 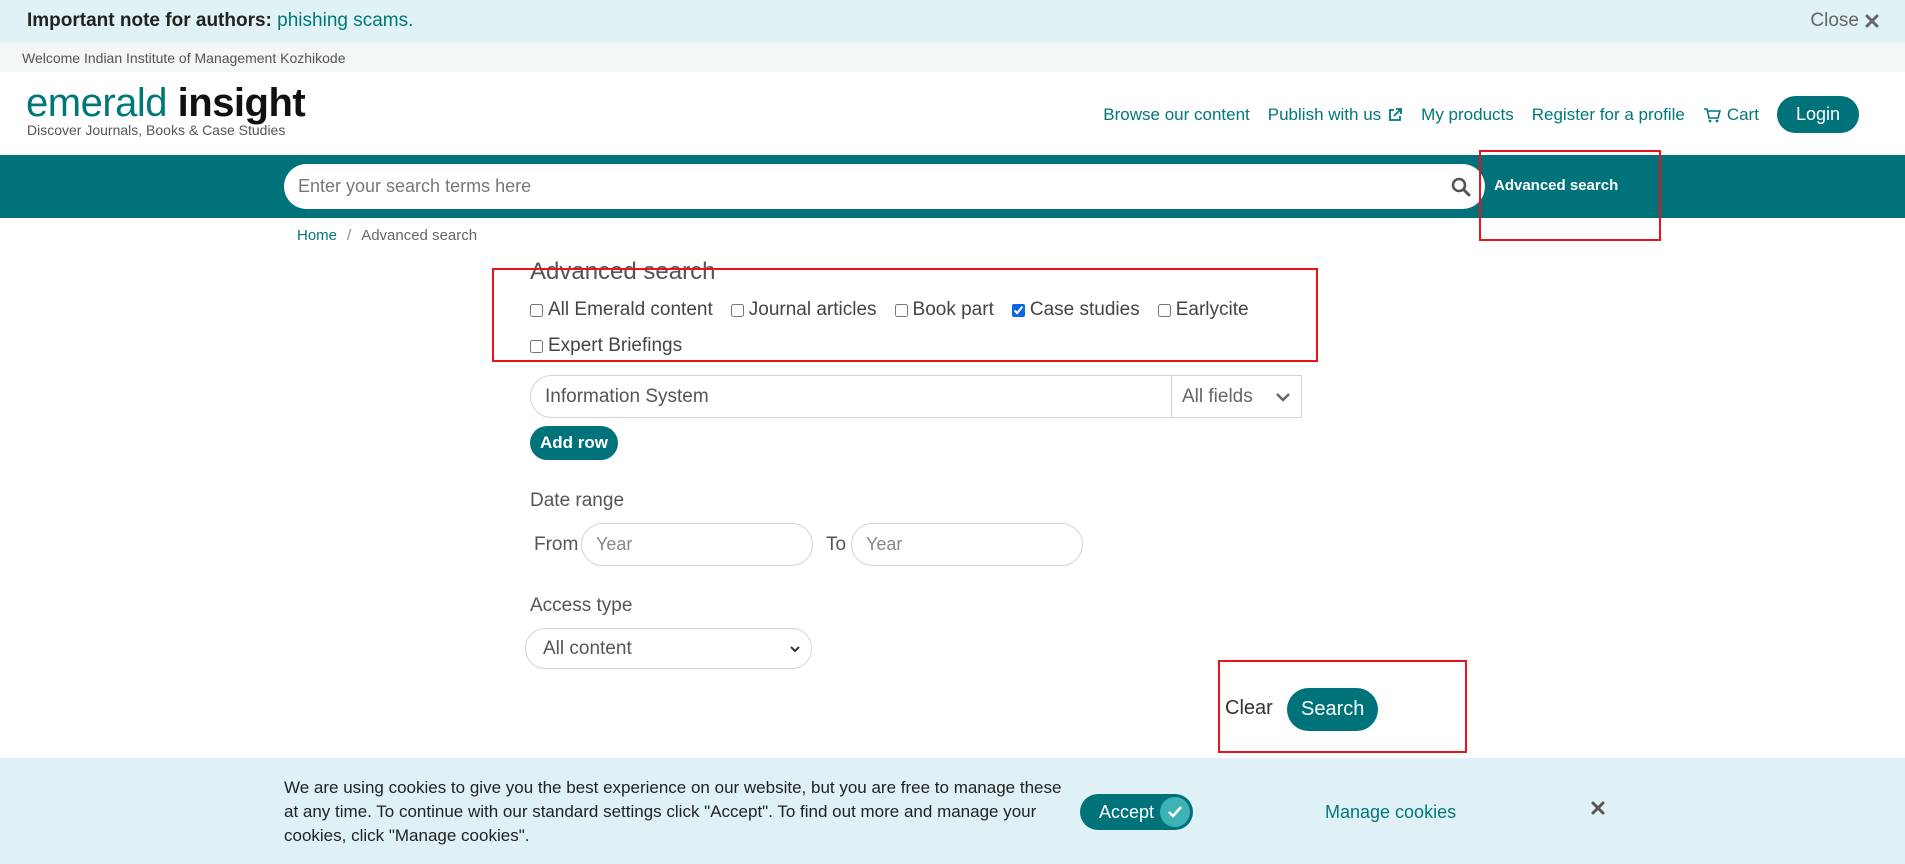 What do you see at coordinates (1127, 811) in the screenshot?
I see `accept-label: Accept` at bounding box center [1127, 811].